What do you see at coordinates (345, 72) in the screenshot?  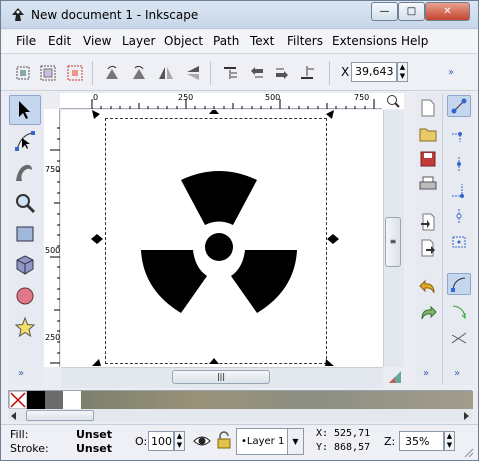 I see `x-field-label: X` at bounding box center [345, 72].